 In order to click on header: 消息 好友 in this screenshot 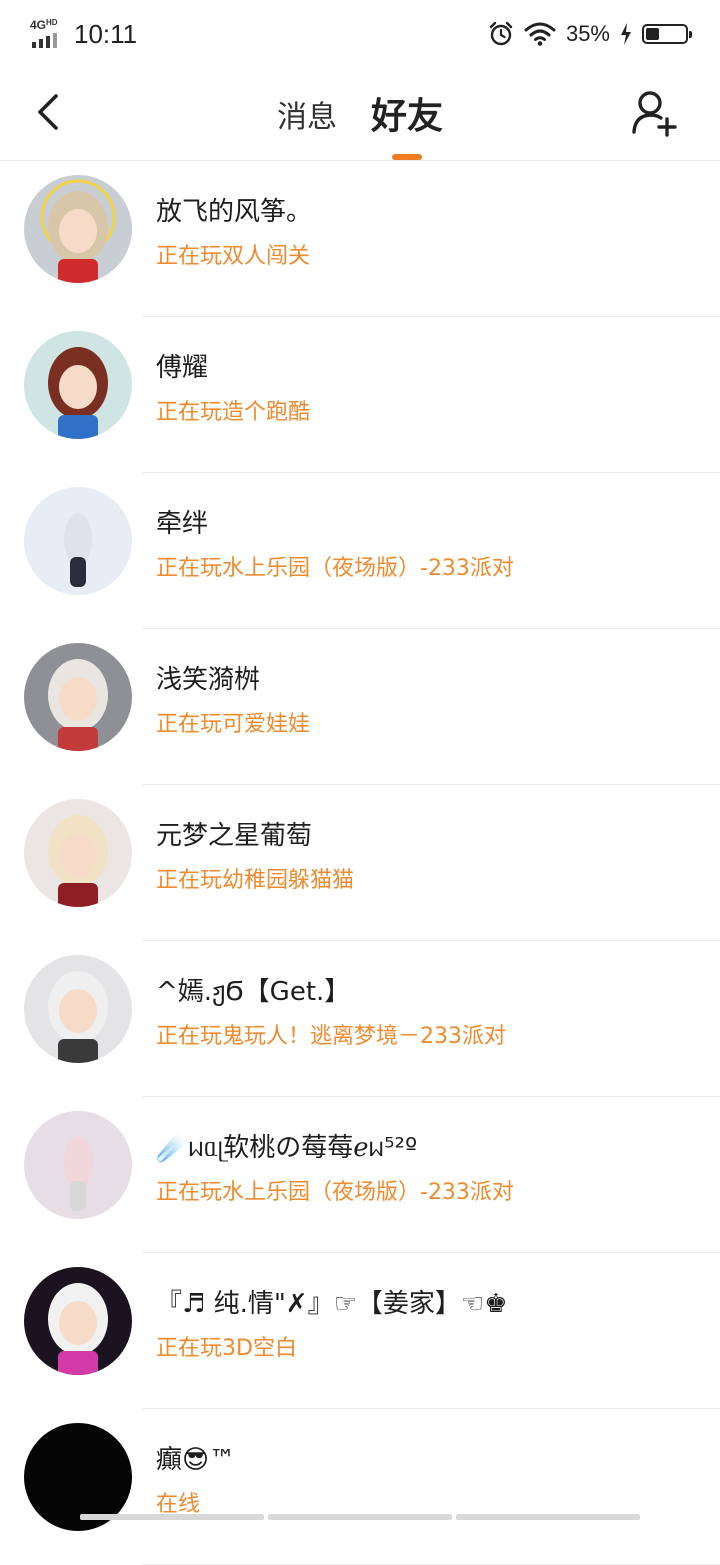, I will do `click(360, 113)`.